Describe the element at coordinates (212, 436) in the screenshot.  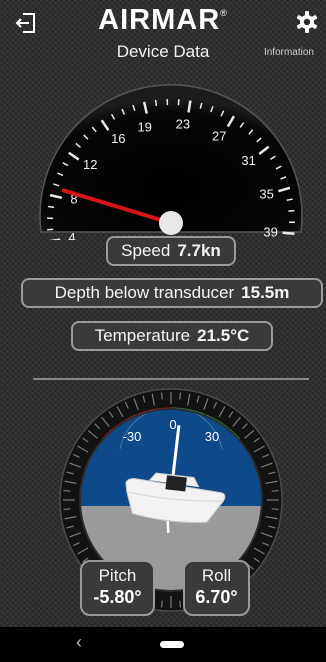
I see `roll-label-30: 30` at that location.